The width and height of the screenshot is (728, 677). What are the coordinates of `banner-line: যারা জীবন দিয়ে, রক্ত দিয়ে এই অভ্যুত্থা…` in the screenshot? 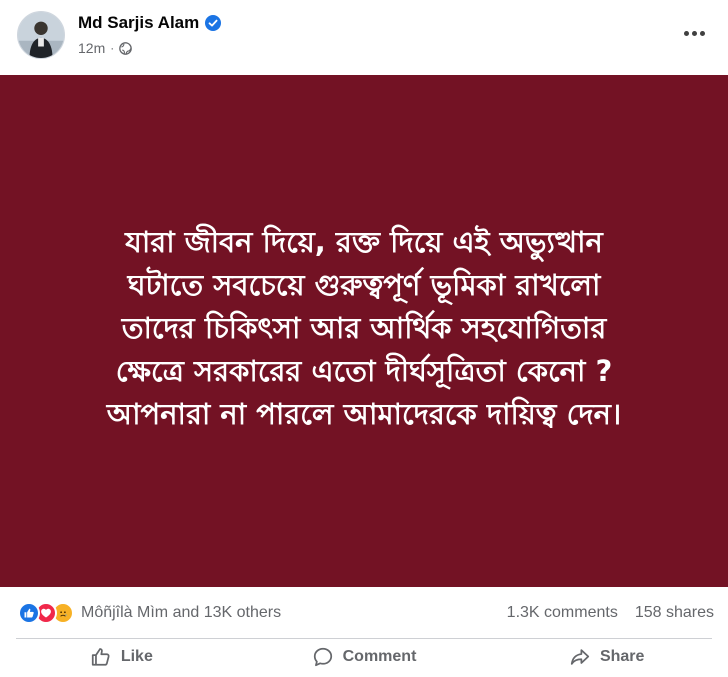 It's located at (364, 241).